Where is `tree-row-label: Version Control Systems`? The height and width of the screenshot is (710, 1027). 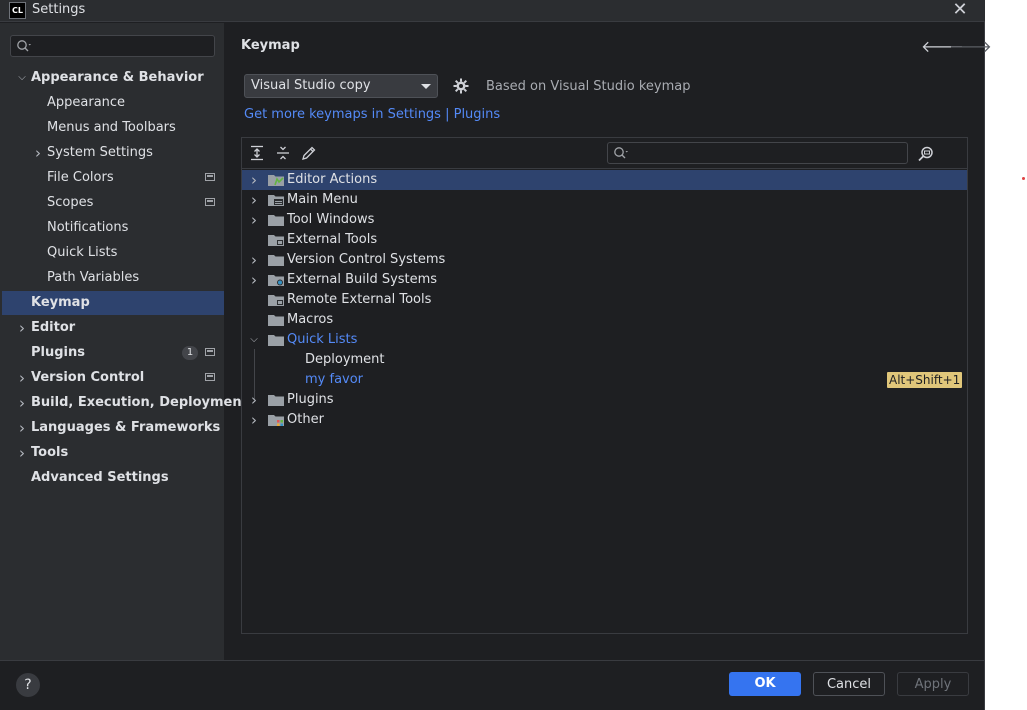
tree-row-label: Version Control Systems is located at coordinates (366, 259).